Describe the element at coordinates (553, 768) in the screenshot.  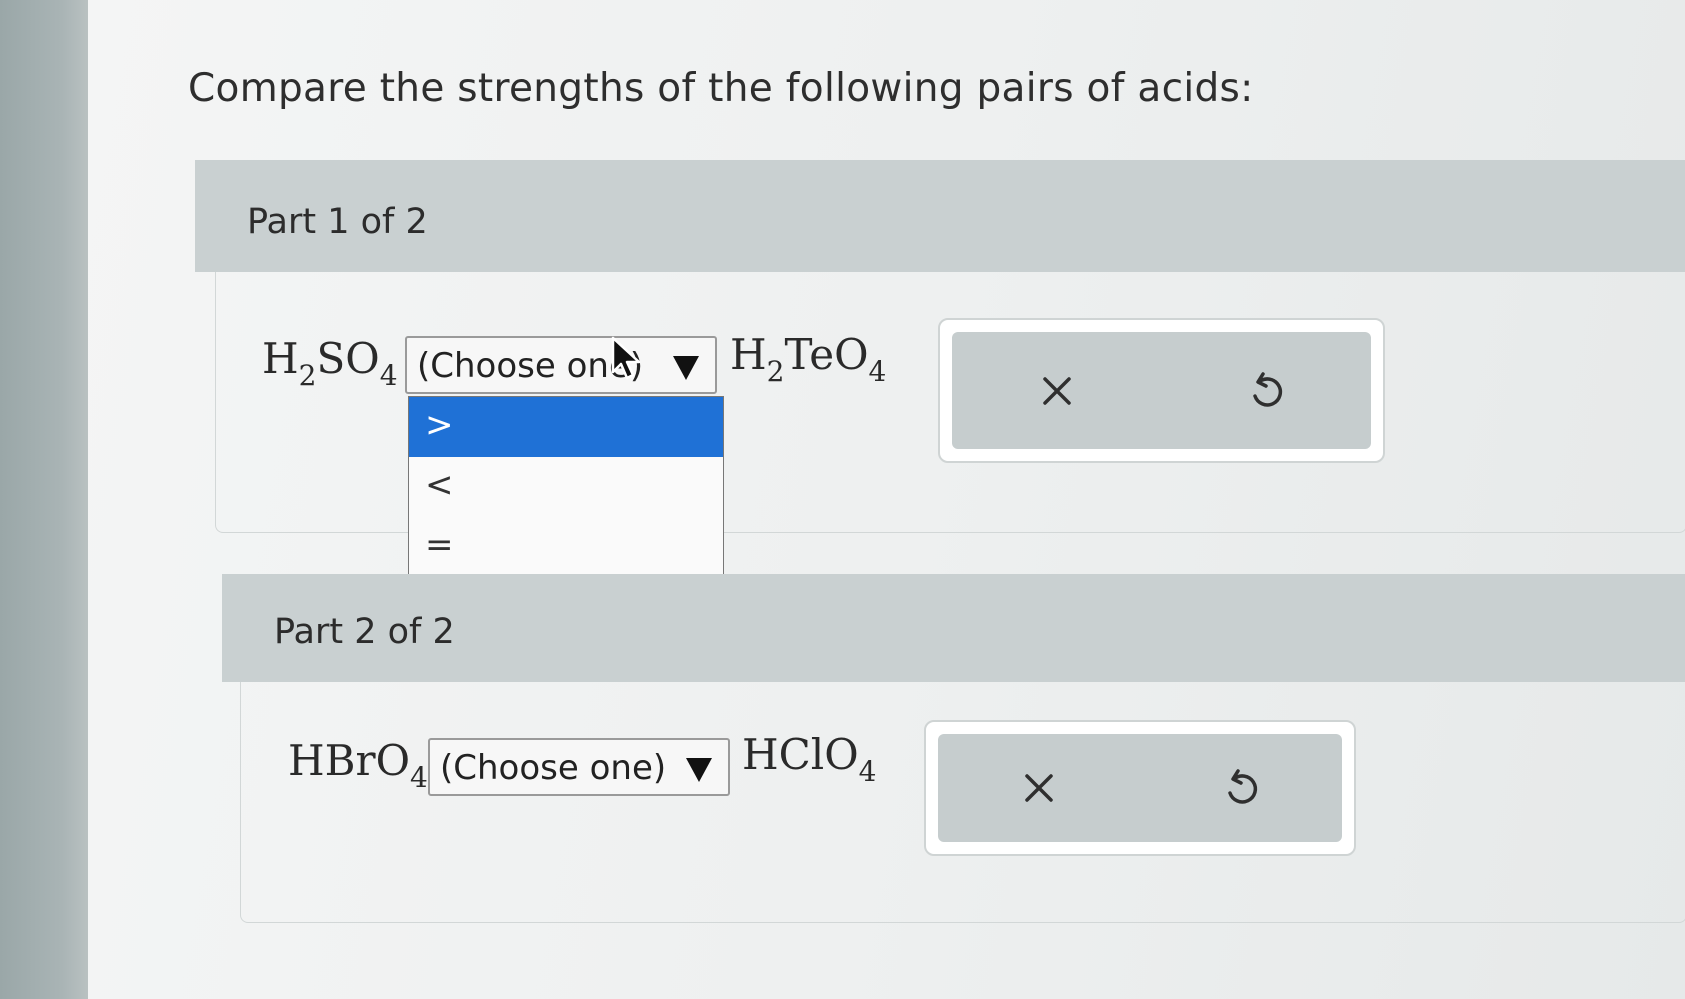
I see `select-value: (Choose one)` at that location.